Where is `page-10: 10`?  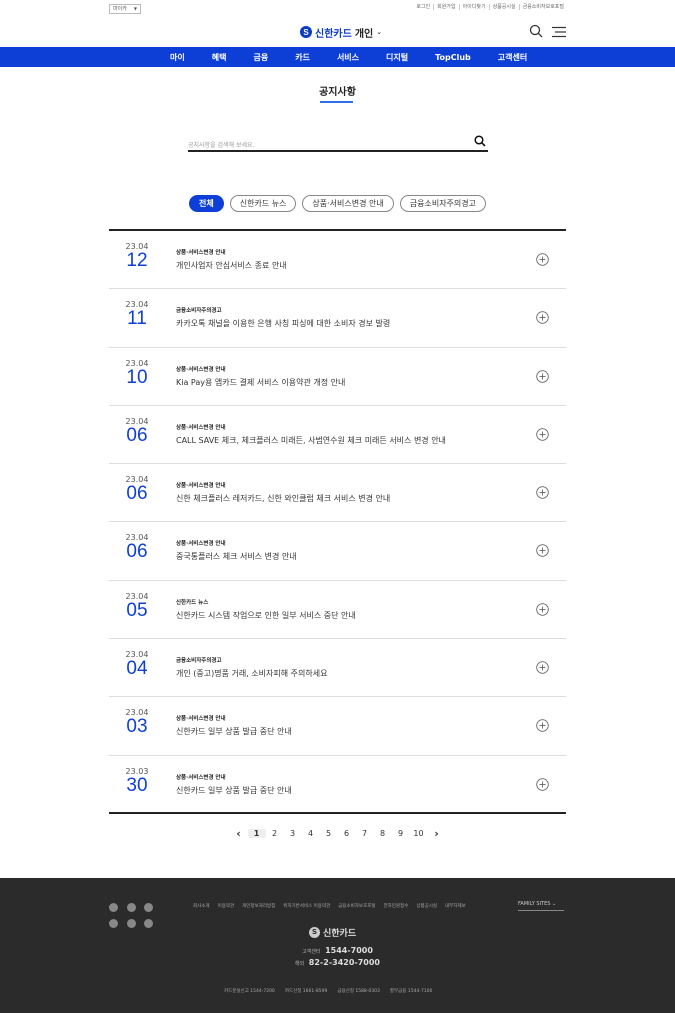
page-10: 10 is located at coordinates (419, 833).